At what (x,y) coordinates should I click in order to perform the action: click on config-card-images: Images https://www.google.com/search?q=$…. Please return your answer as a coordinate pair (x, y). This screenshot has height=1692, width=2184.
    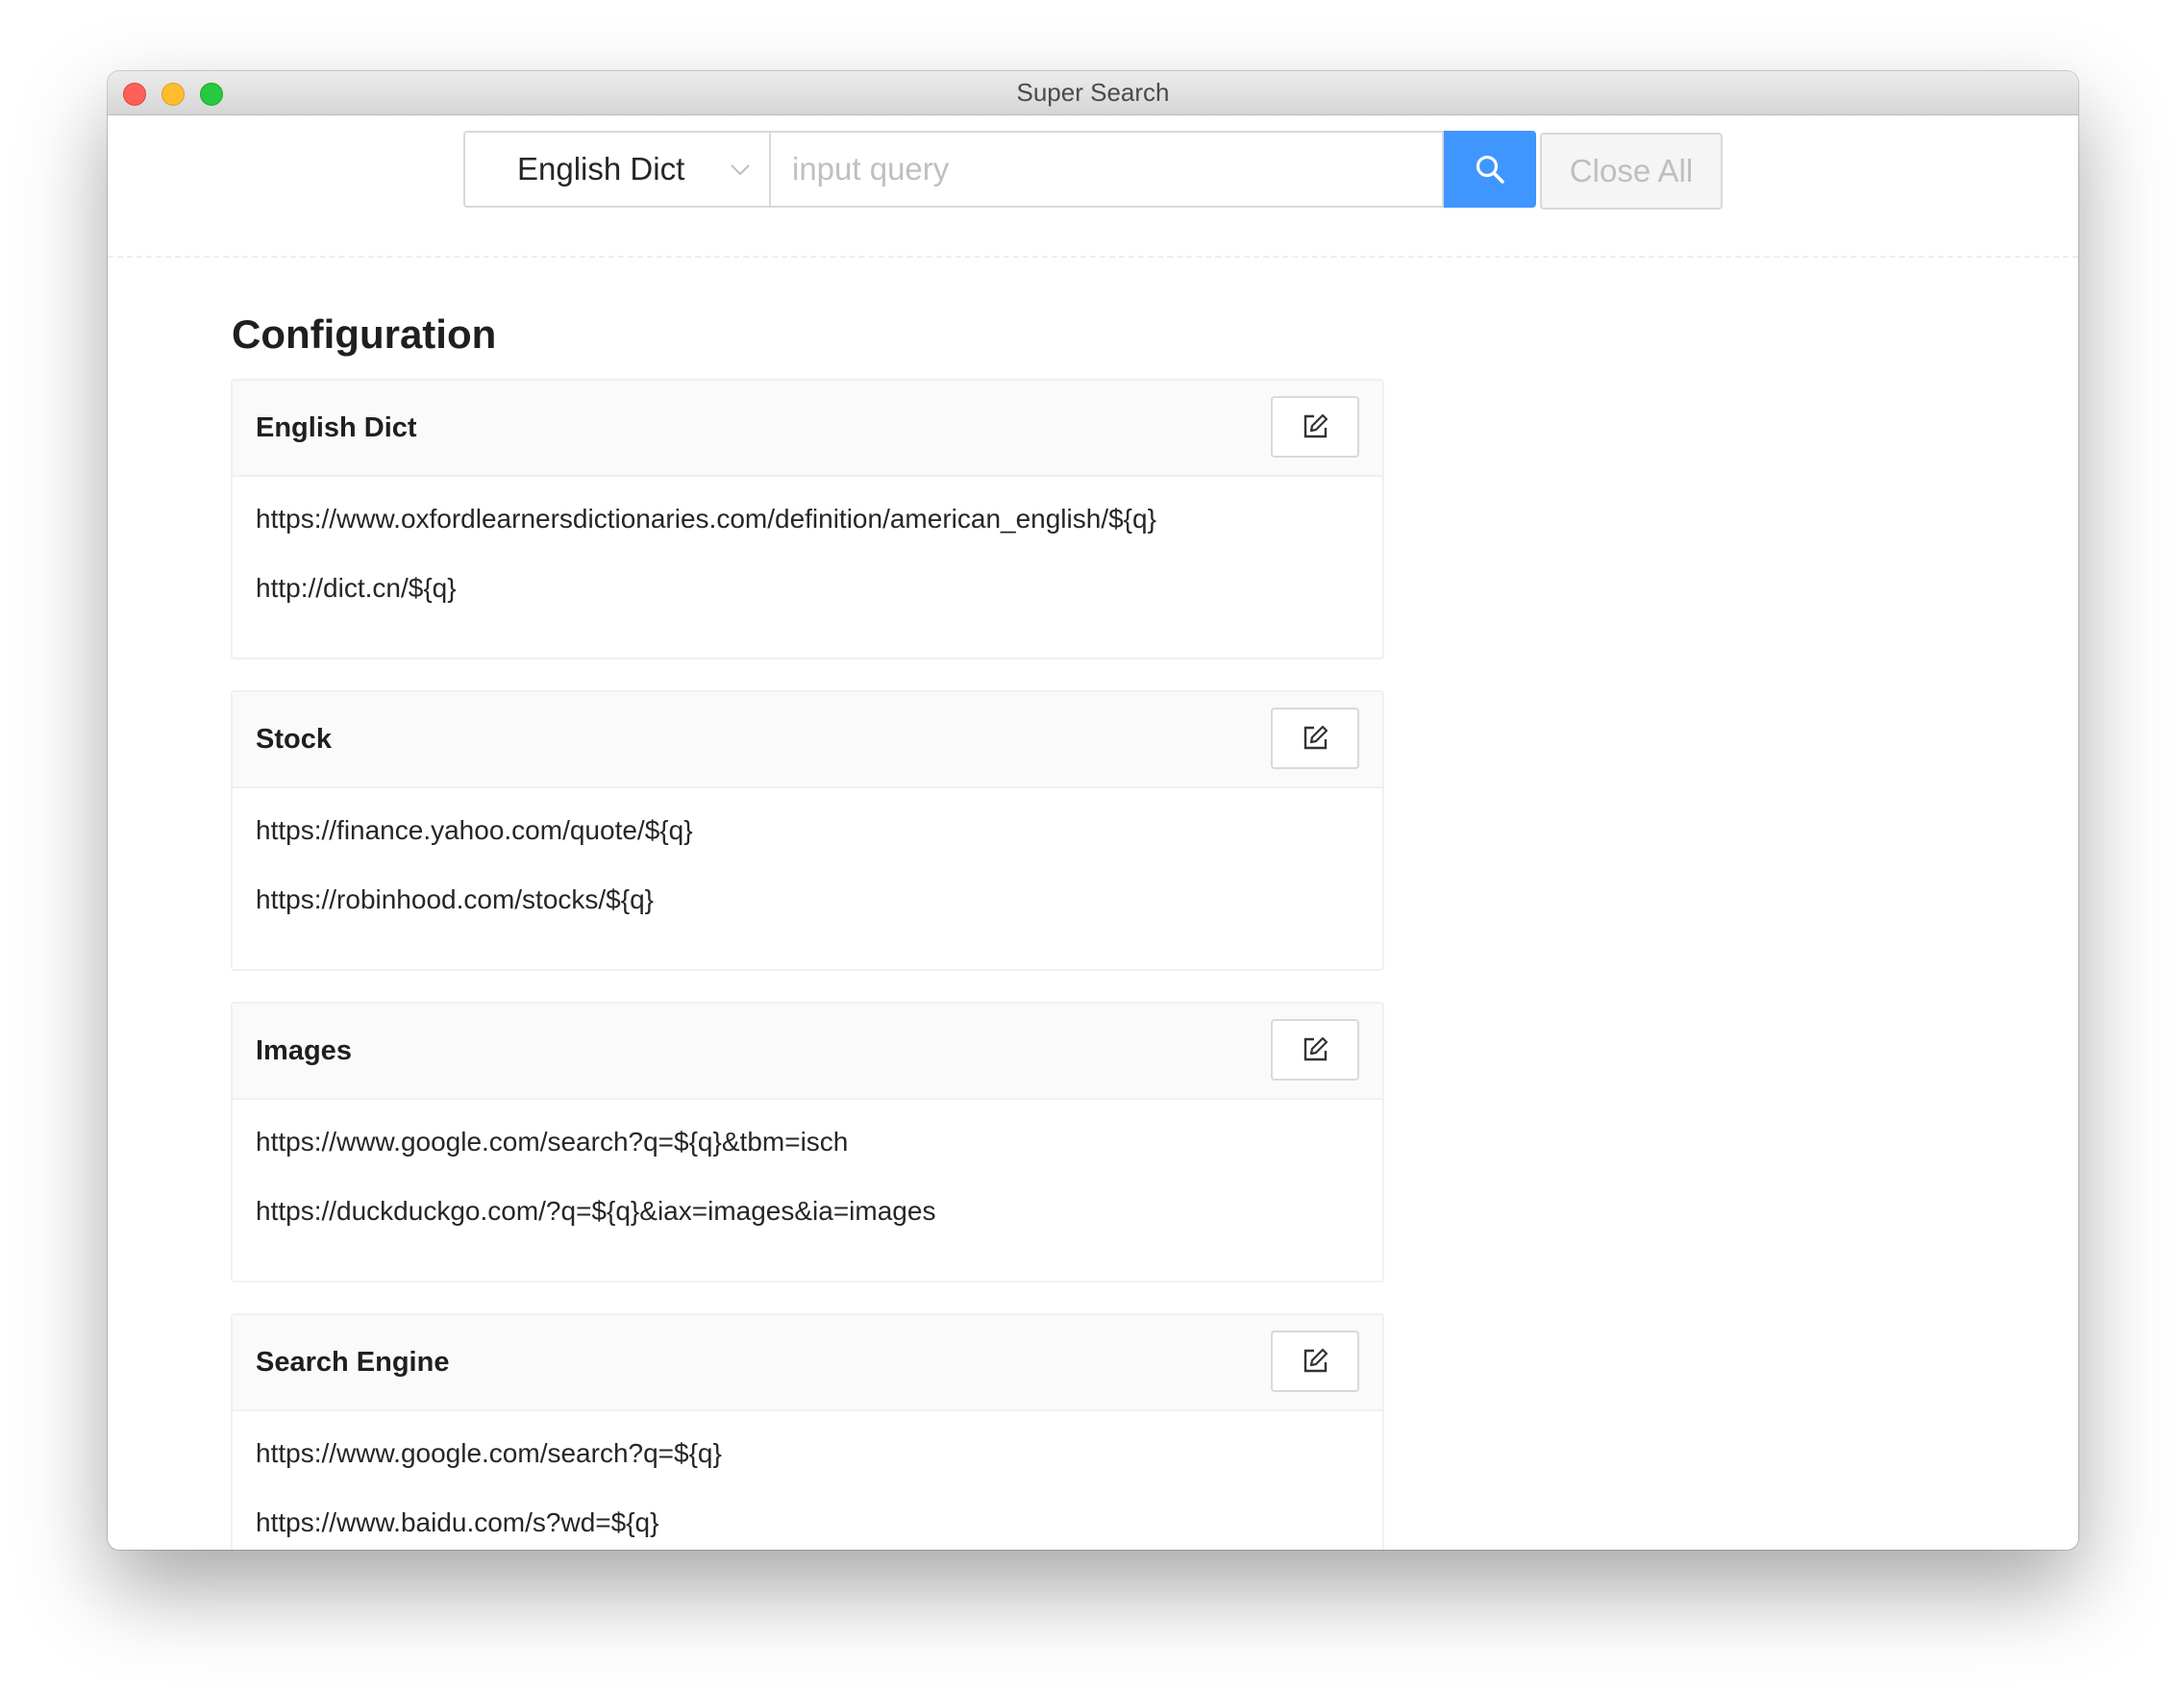
    Looking at the image, I should click on (808, 1142).